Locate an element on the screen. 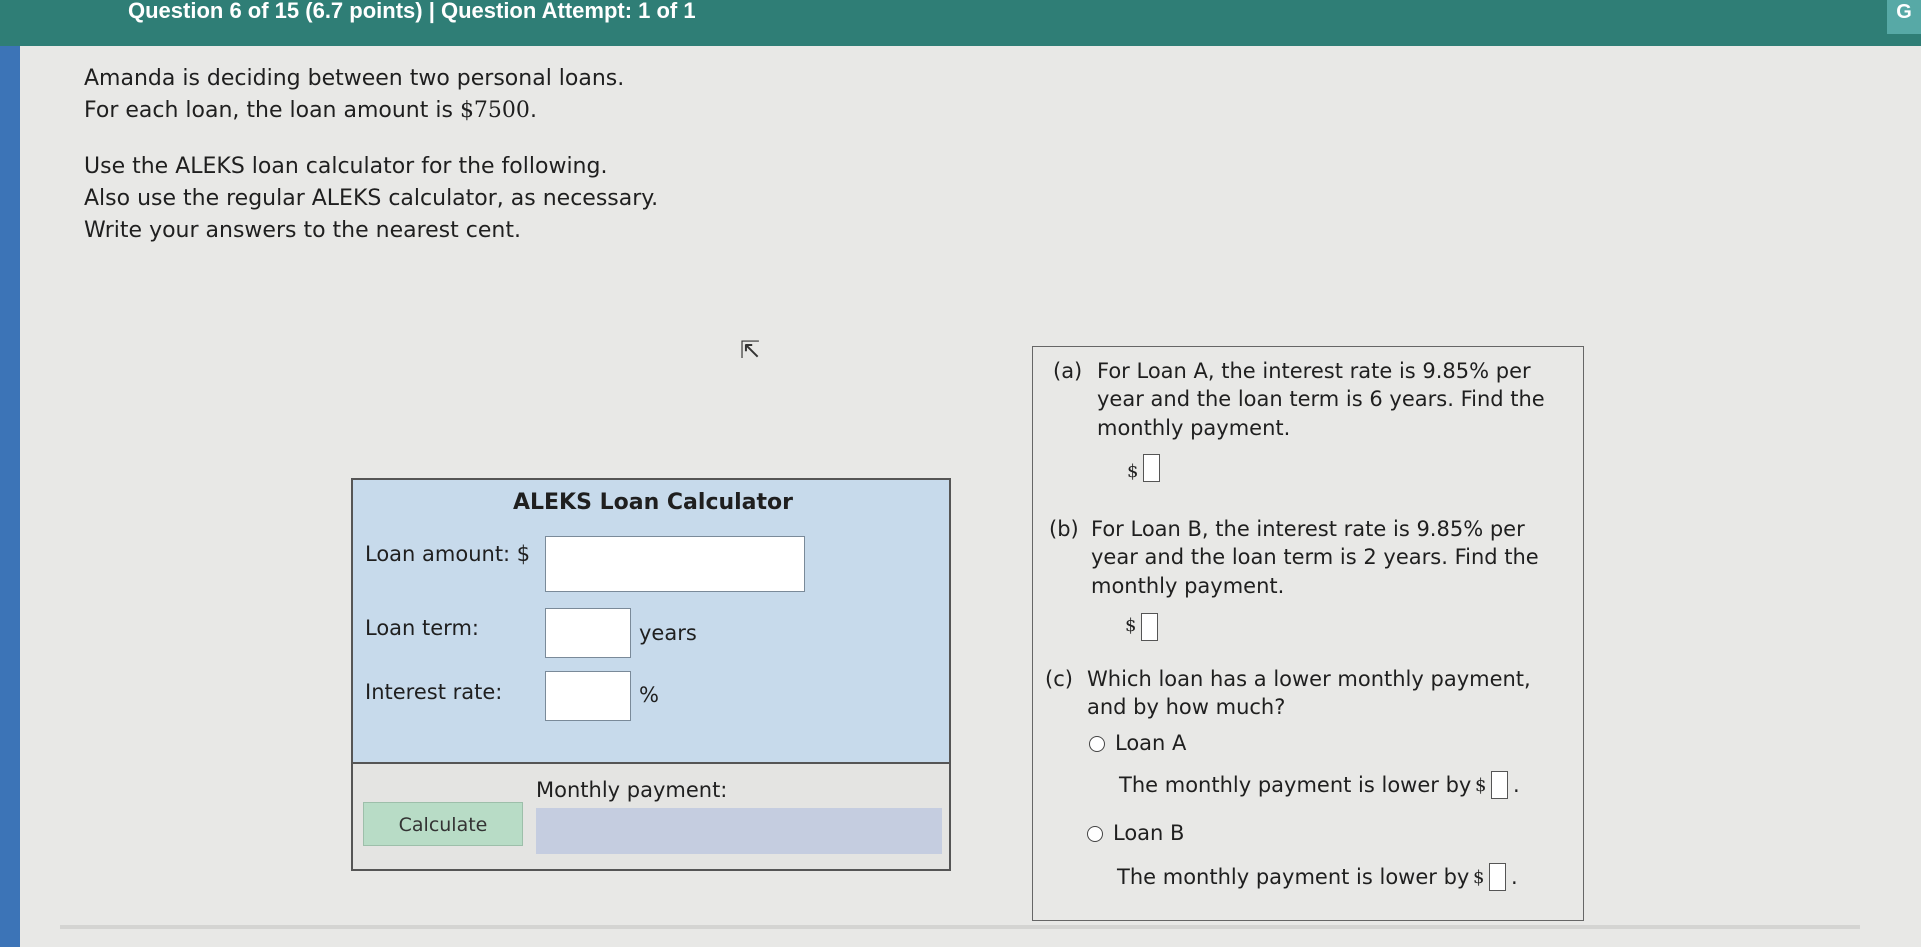  loan-b-period: . is located at coordinates (1514, 877).